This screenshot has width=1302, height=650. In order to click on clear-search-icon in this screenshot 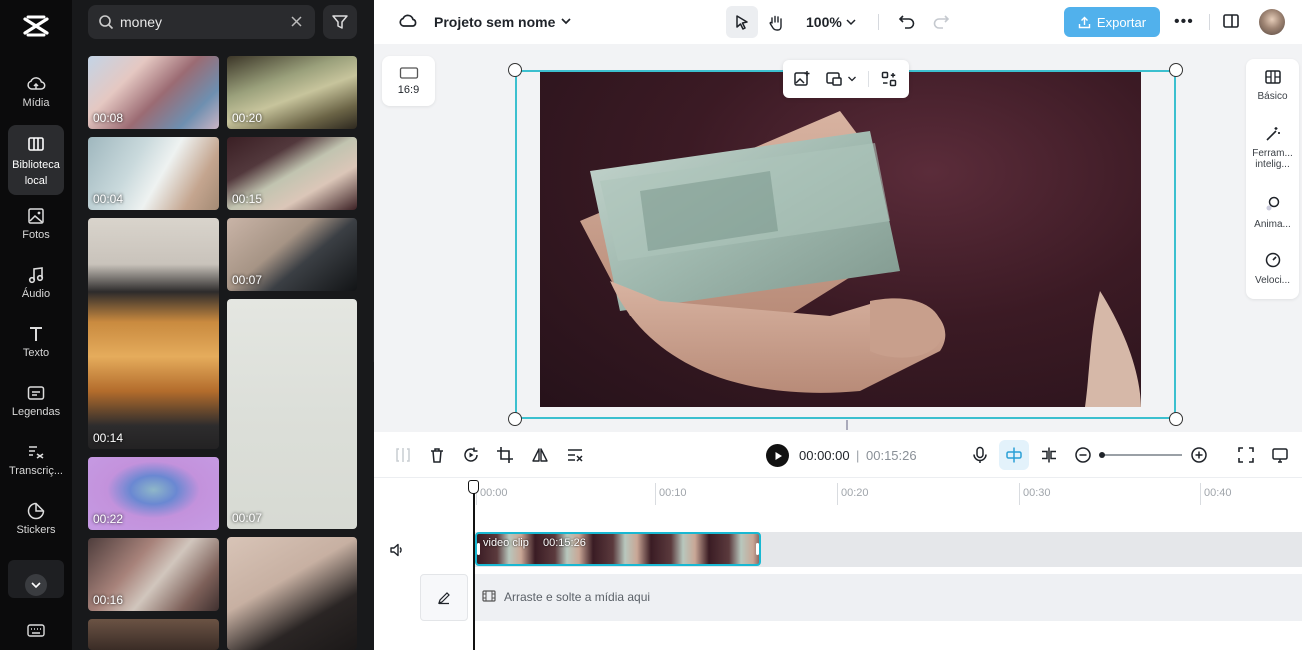, I will do `click(296, 21)`.